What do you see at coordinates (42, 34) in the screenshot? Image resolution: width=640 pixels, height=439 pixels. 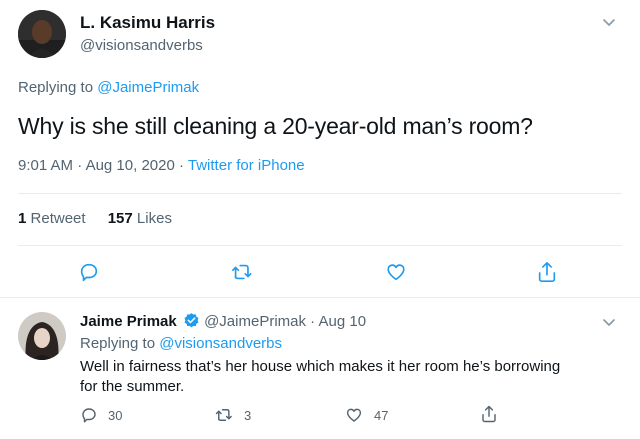 I see `author-avatar` at bounding box center [42, 34].